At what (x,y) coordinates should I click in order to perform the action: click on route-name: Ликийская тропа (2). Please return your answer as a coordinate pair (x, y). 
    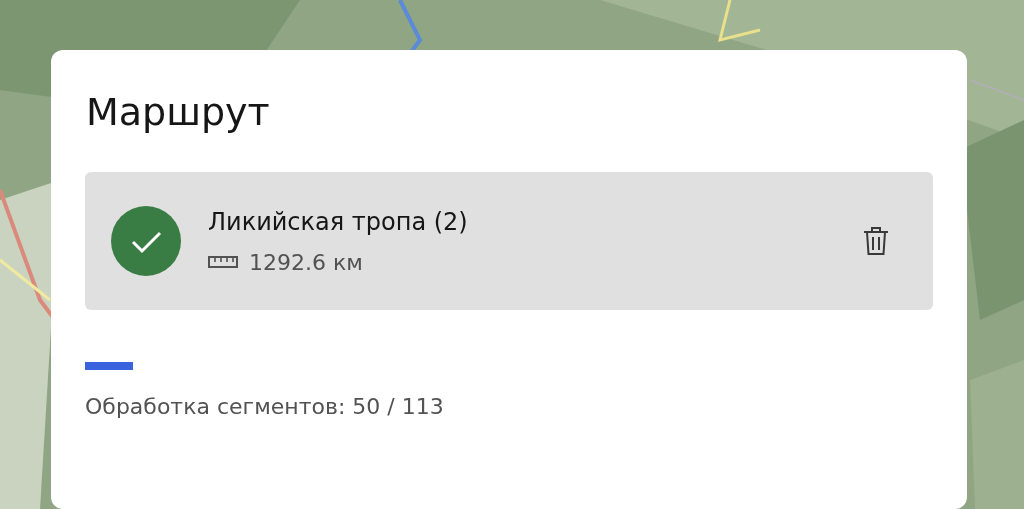
    Looking at the image, I should click on (338, 221).